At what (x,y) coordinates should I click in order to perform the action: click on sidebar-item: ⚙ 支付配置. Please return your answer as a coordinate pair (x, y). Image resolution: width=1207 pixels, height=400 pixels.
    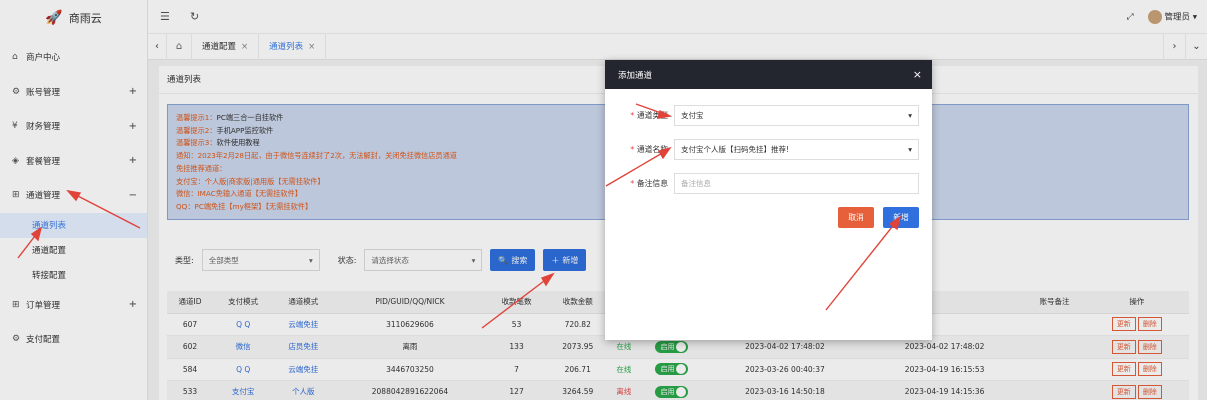
    Looking at the image, I should click on (73, 339).